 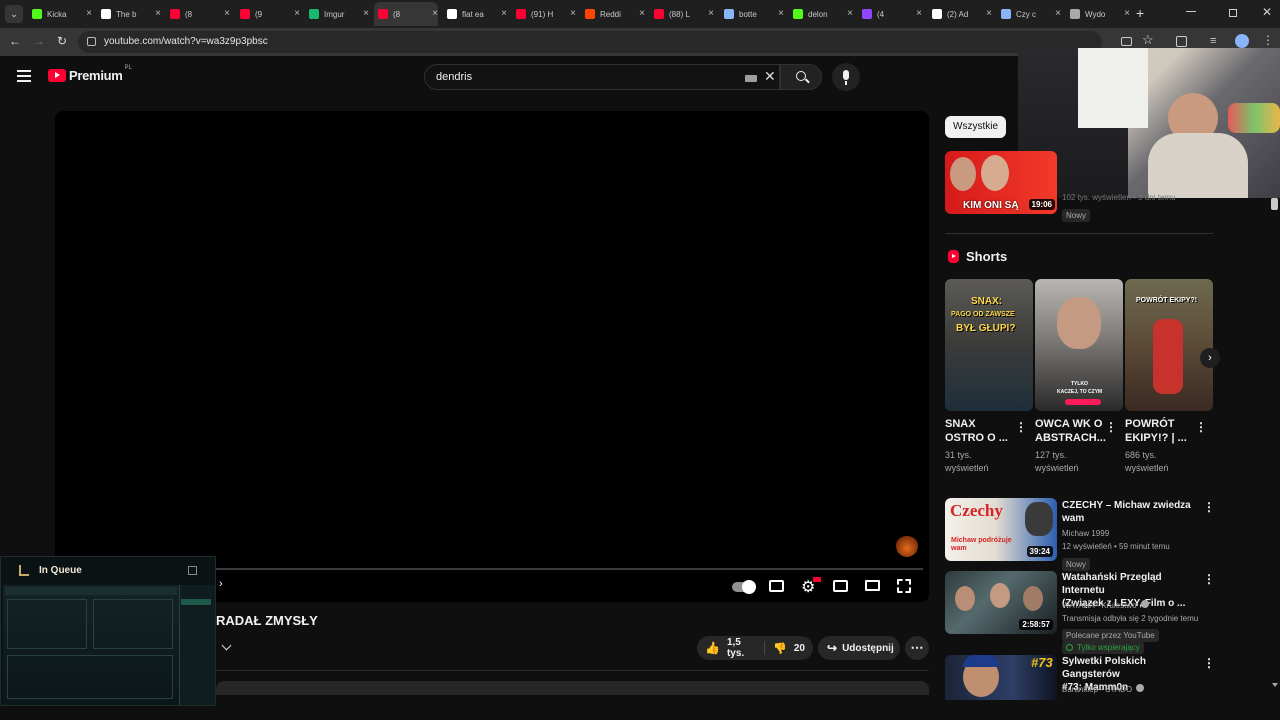 I want to click on search-button, so click(x=801, y=77).